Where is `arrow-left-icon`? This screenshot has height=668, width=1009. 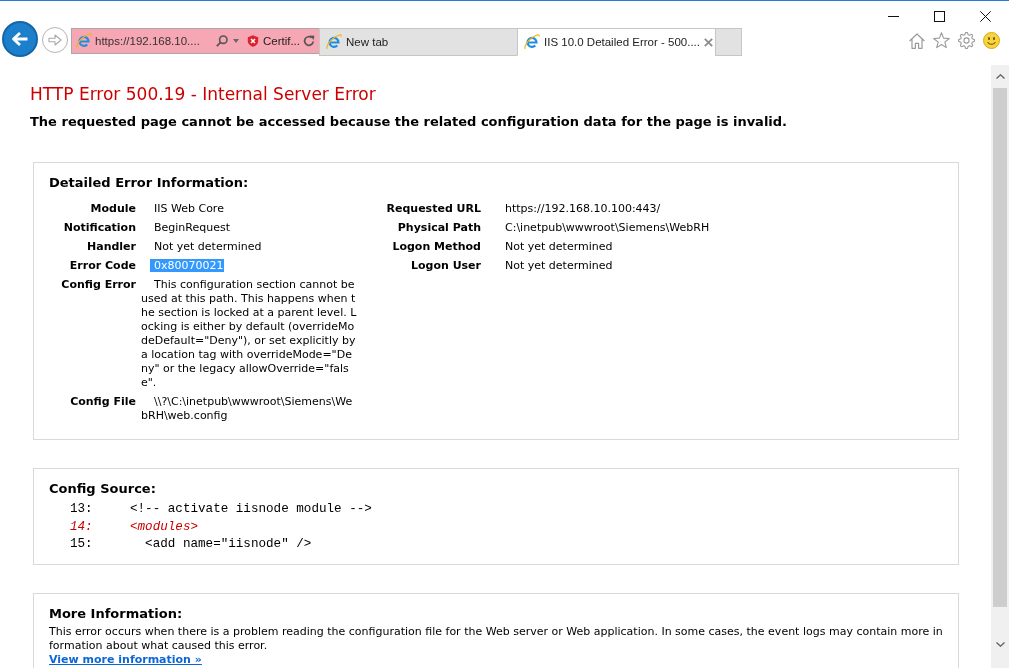
arrow-left-icon is located at coordinates (20, 39).